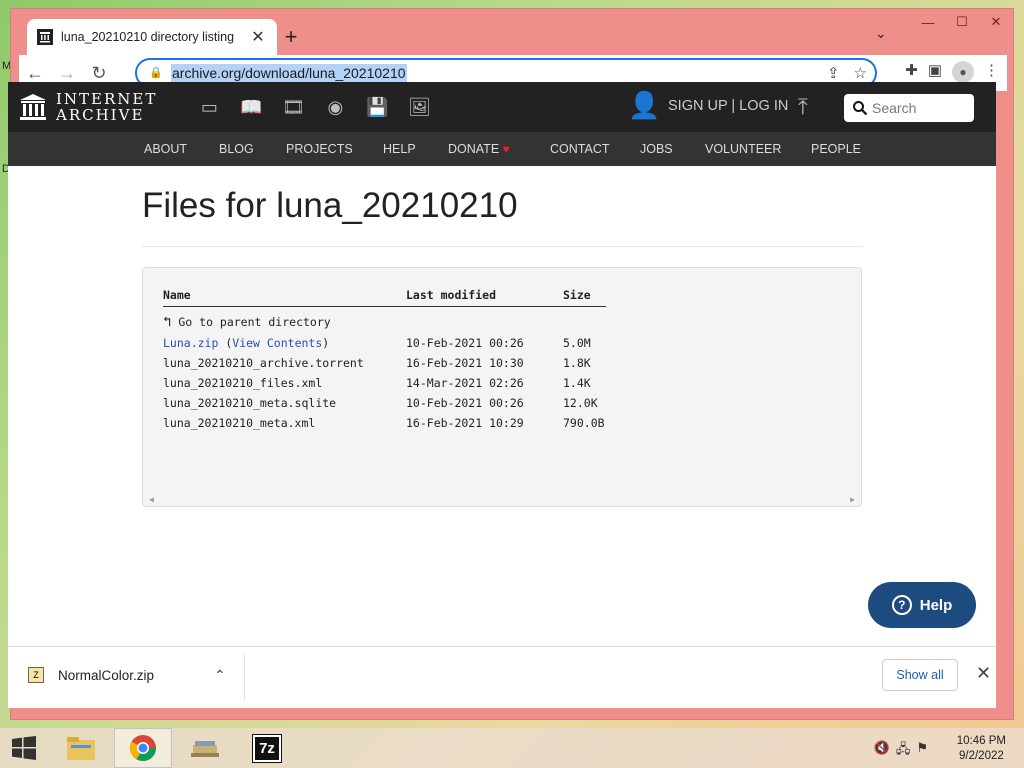 The image size is (1024, 768). What do you see at coordinates (577, 295) in the screenshot?
I see `col-header-size: Size` at bounding box center [577, 295].